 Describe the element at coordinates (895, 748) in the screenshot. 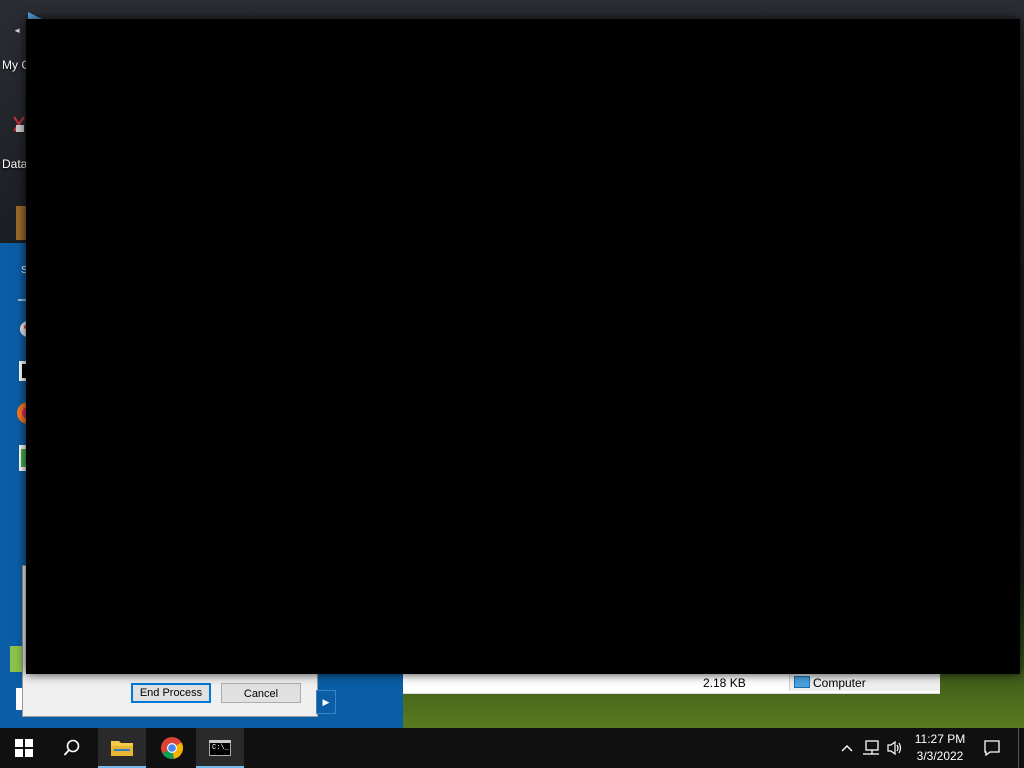

I see `volume-icon` at that location.